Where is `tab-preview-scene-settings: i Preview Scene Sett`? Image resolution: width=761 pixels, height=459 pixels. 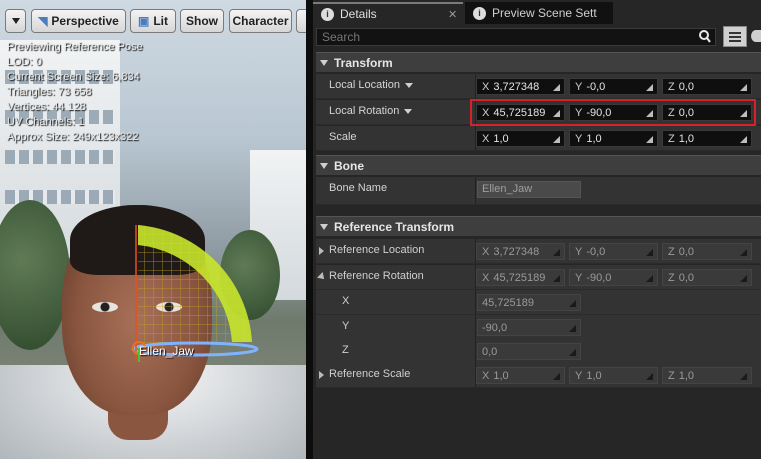
tab-preview-scene-settings: i Preview Scene Sett is located at coordinates (539, 13).